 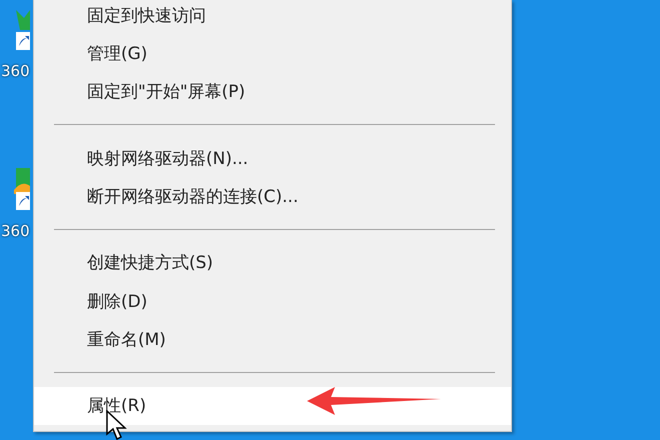 What do you see at coordinates (272, 263) in the screenshot?
I see `menu-item: 创建快捷方式(S)` at bounding box center [272, 263].